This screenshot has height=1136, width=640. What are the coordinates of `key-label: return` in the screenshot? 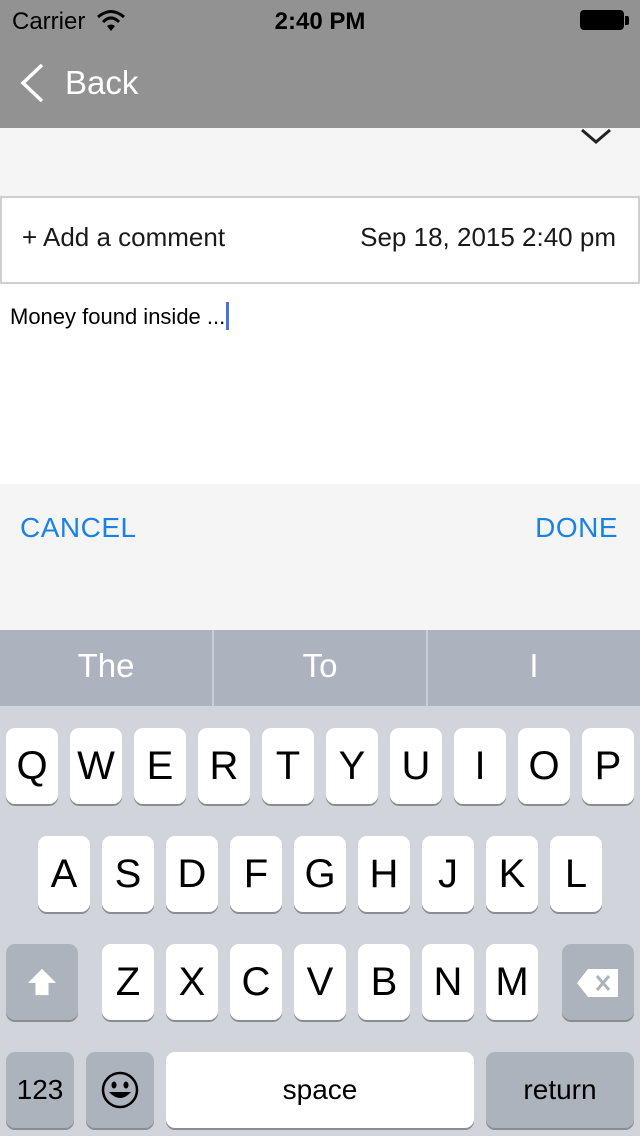 It's located at (560, 1089).